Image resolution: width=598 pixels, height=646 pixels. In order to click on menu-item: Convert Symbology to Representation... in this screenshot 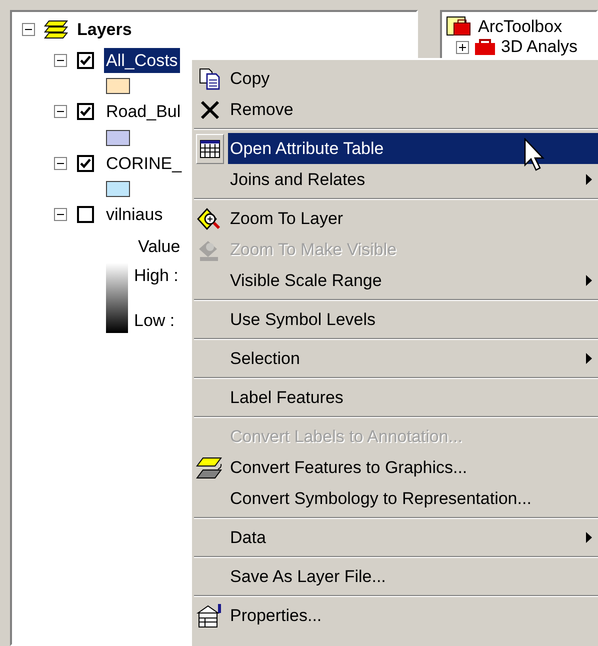, I will do `click(413, 498)`.